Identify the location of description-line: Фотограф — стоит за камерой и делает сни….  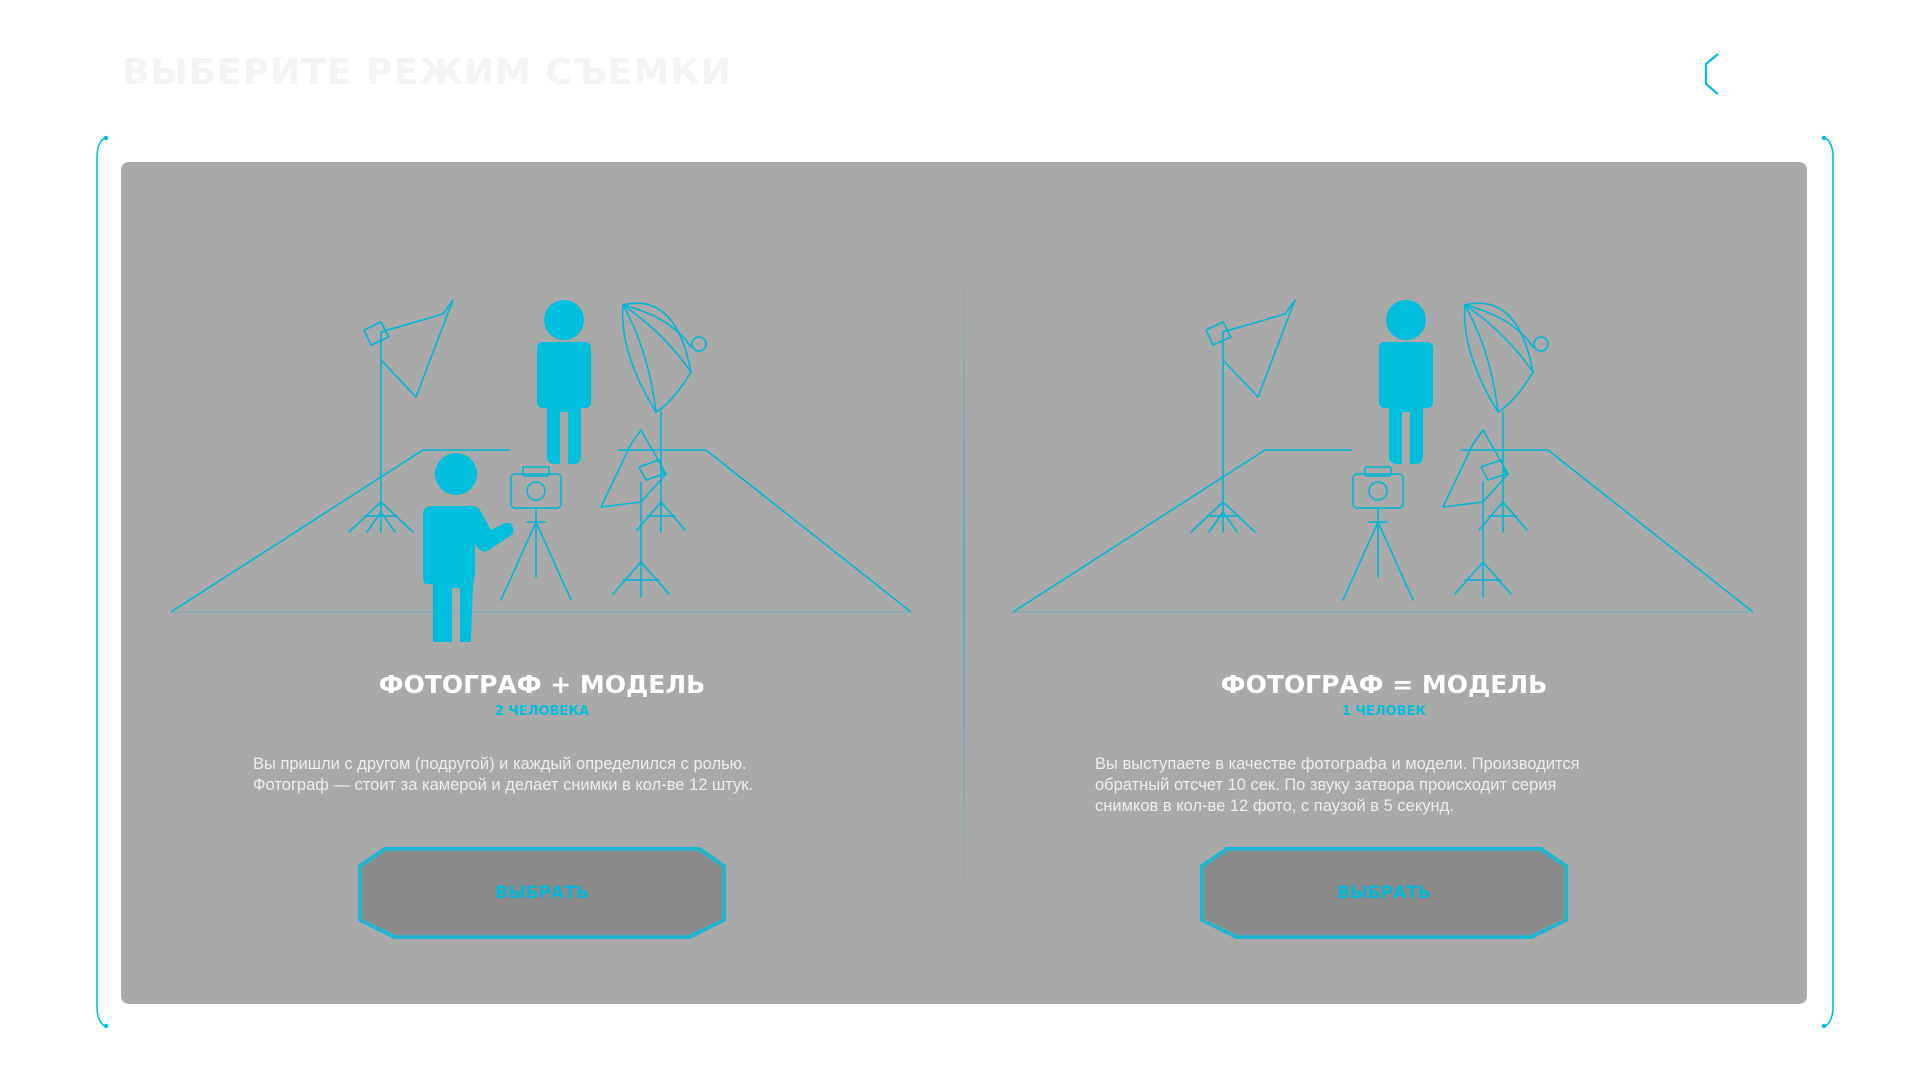
(503, 785).